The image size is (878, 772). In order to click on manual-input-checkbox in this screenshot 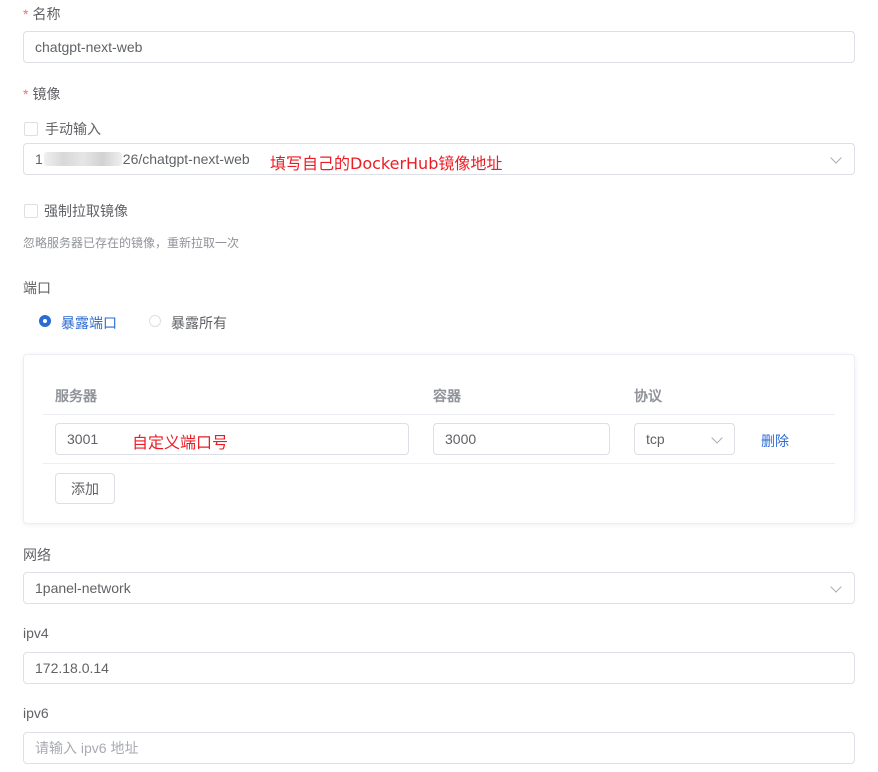, I will do `click(31, 129)`.